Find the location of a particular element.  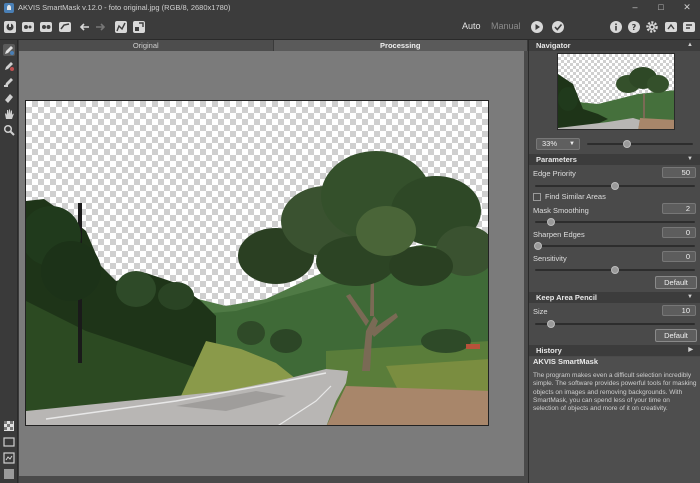

export-icon is located at coordinates (139, 27).